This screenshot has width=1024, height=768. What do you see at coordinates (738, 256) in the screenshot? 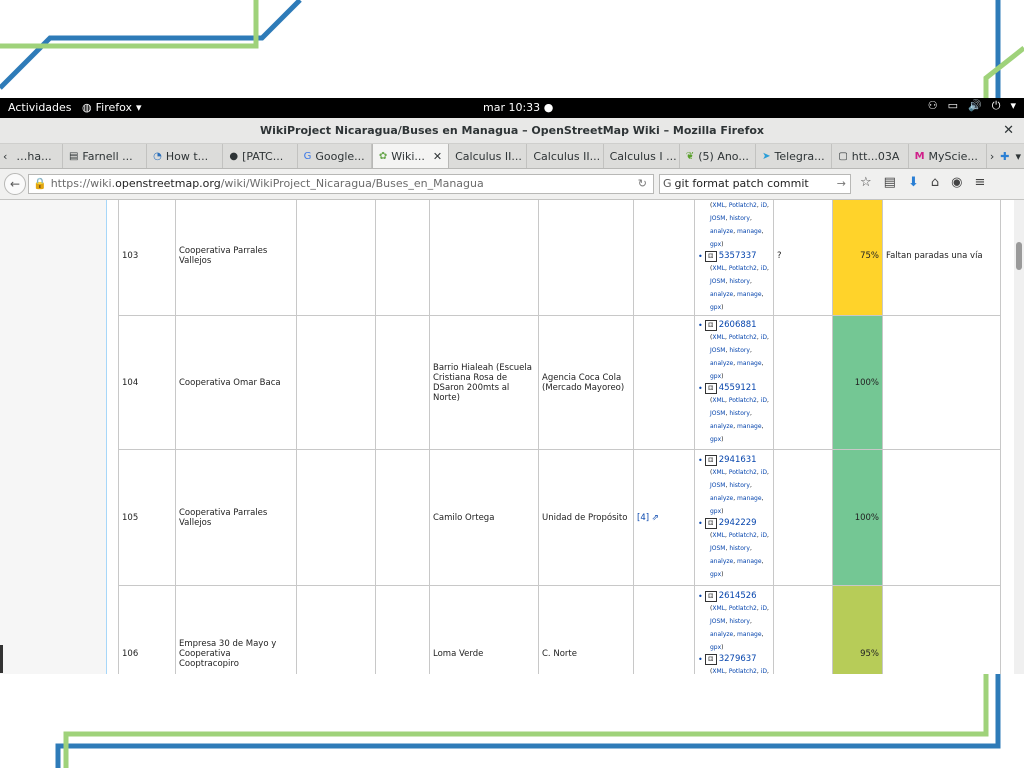
I see `way-link: 5357337` at bounding box center [738, 256].